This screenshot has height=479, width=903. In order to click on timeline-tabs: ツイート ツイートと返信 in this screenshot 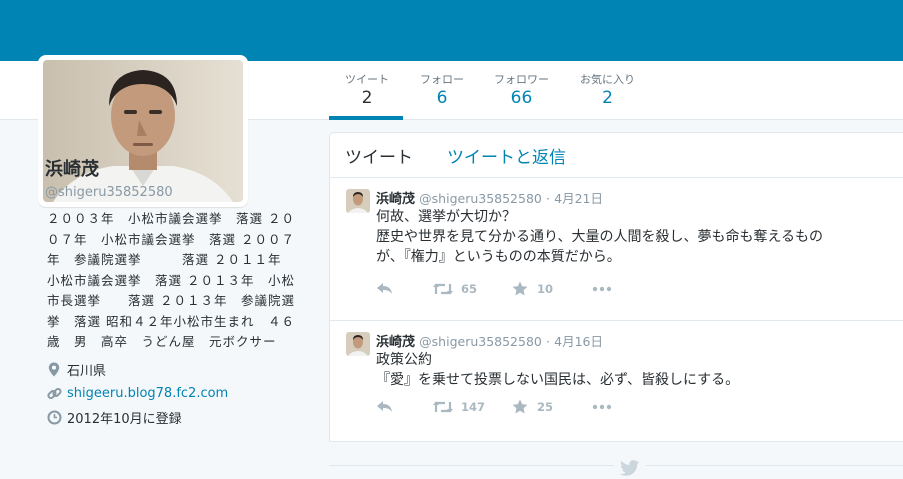, I will do `click(616, 155)`.